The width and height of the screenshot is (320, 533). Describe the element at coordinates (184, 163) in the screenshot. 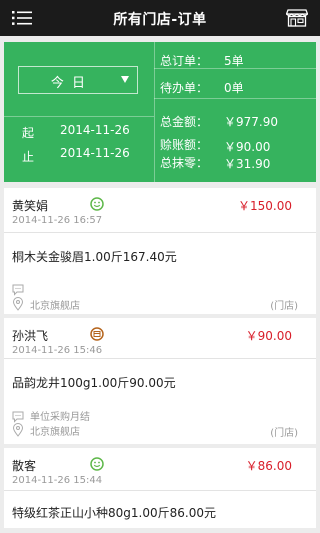

I see `rounding-amount-label: 总抹零：` at that location.